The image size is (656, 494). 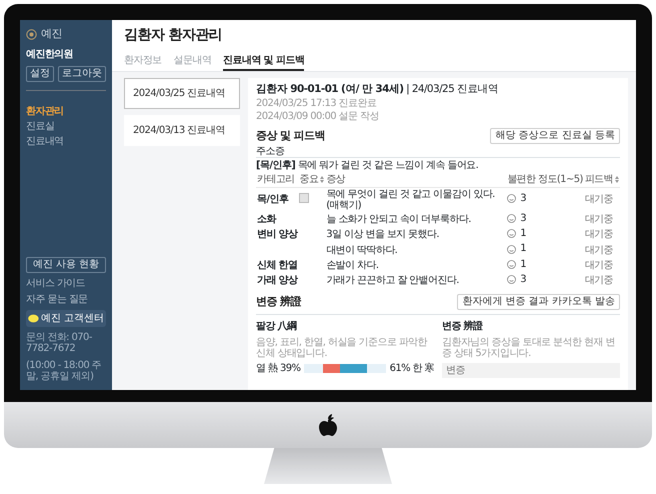 What do you see at coordinates (33, 319) in the screenshot?
I see `chat-icon` at bounding box center [33, 319].